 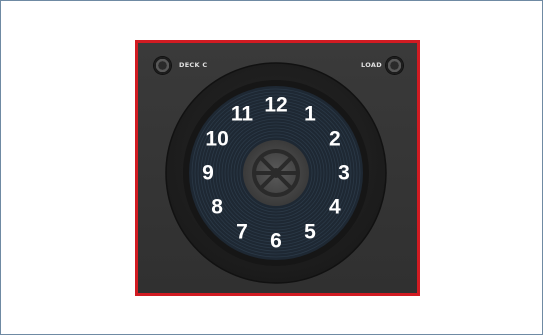 I want to click on jog-number-9: 9, so click(x=208, y=173).